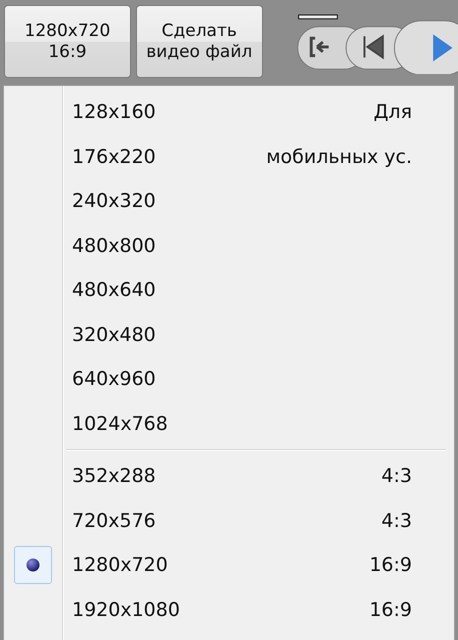  I want to click on menu-item: 480x640, so click(258, 290).